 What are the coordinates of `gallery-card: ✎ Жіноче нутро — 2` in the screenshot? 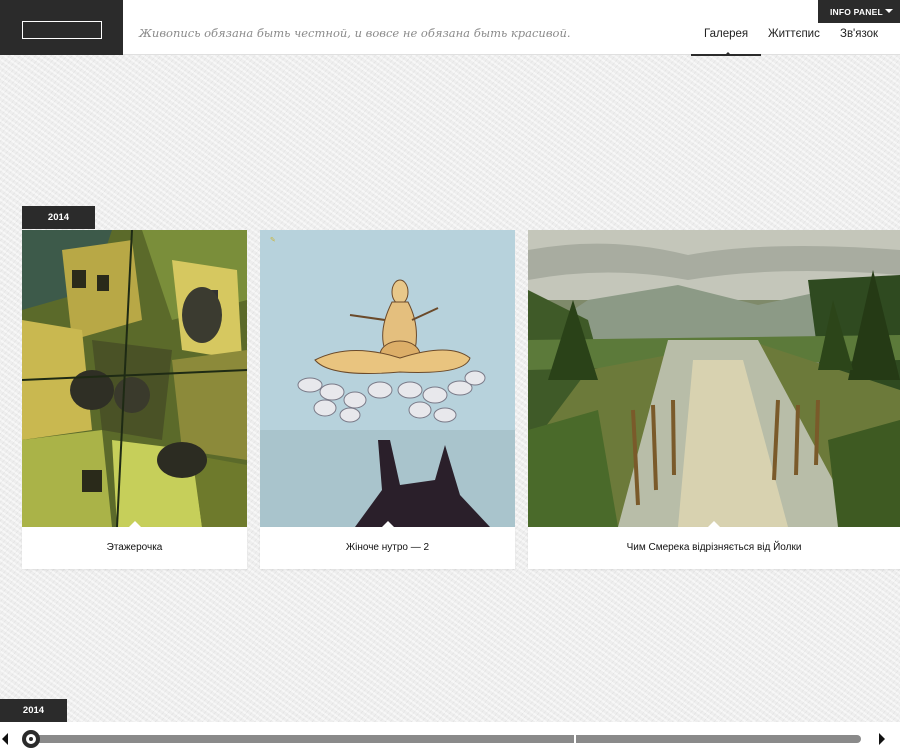 It's located at (387, 399).